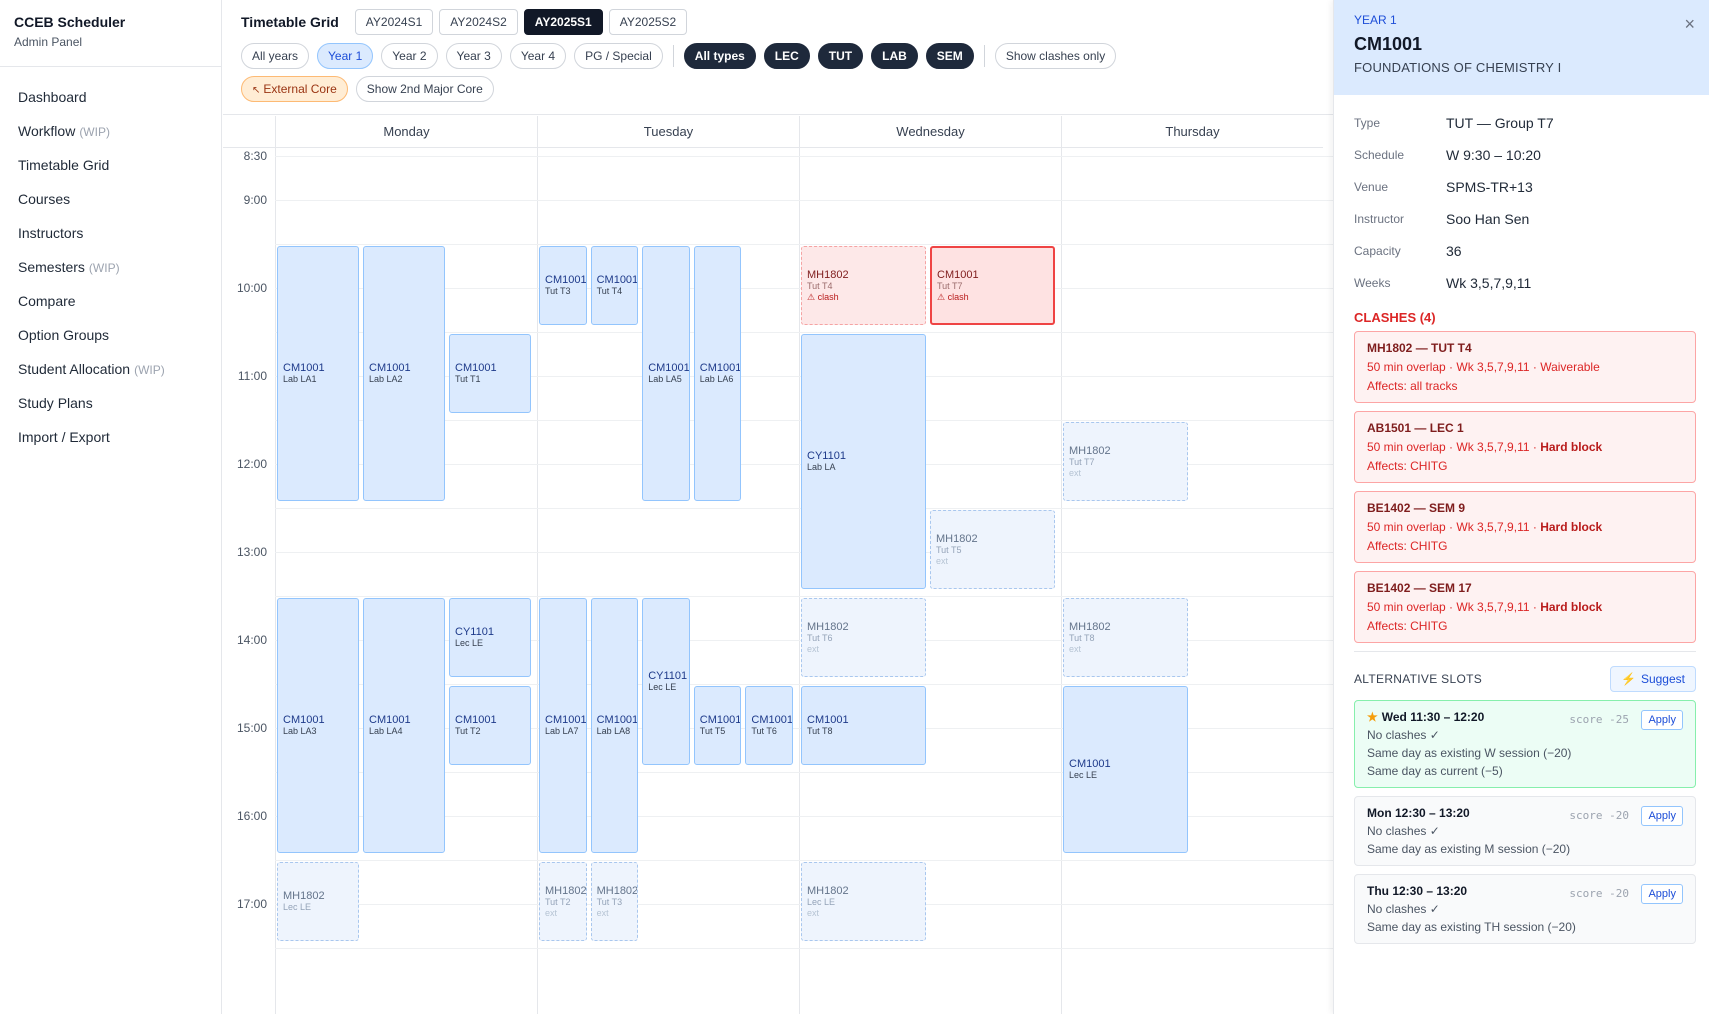  I want to click on timetable-event: CM1001 Lab LA4, so click(404, 726).